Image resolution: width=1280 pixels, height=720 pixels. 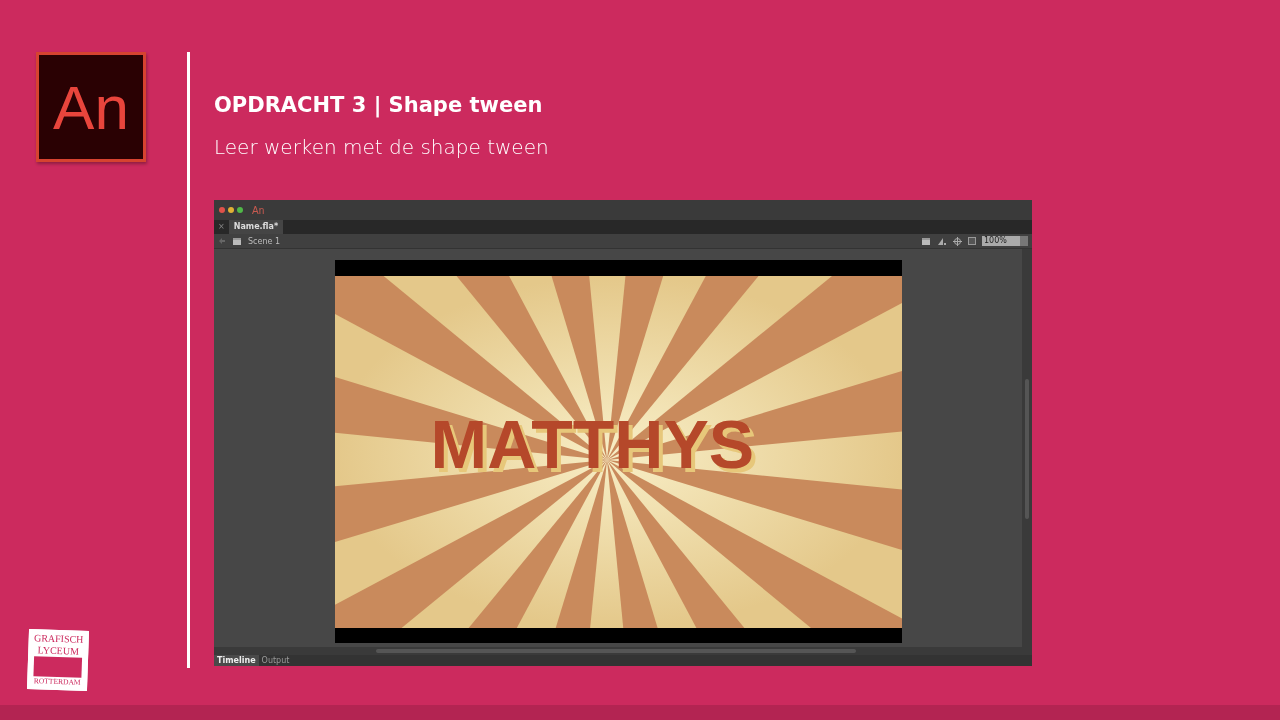 I want to click on slide-title: OPDRACHT 3 | Shape tween, so click(x=379, y=105).